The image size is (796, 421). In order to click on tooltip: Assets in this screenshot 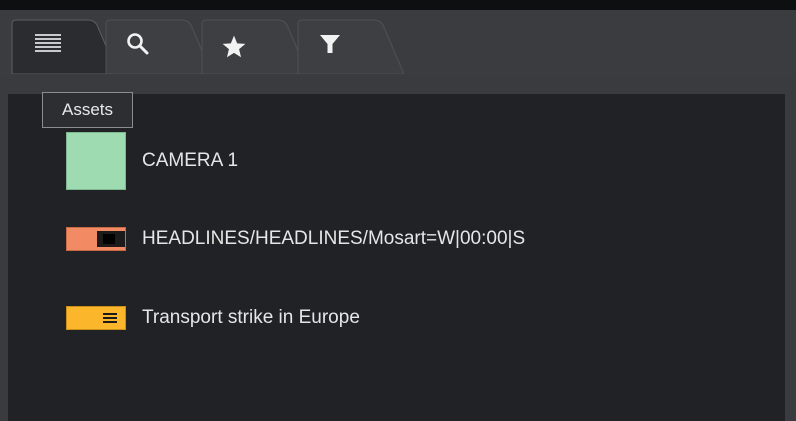, I will do `click(87, 110)`.